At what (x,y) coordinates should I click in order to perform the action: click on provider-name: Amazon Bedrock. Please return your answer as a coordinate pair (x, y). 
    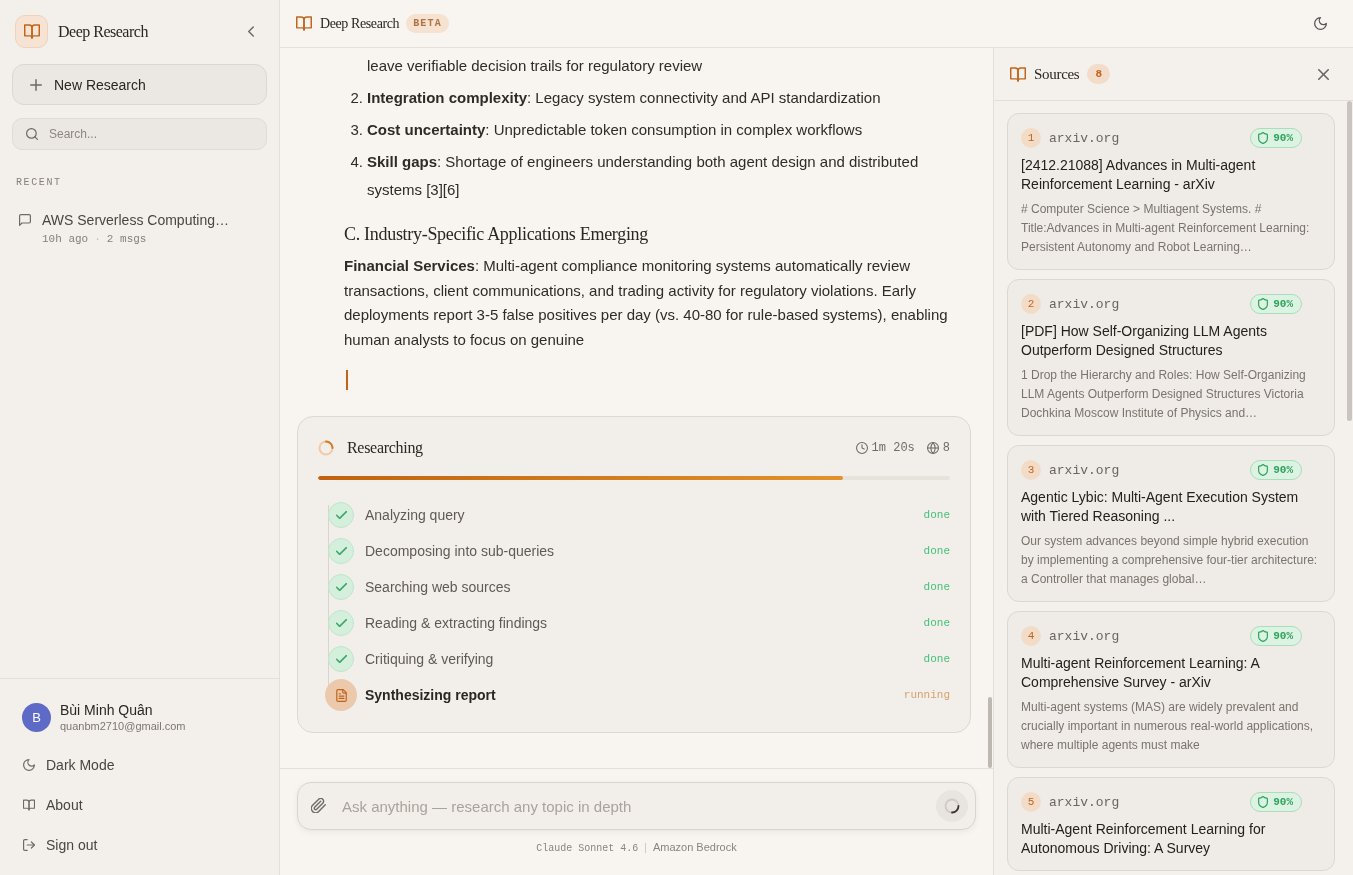
    Looking at the image, I should click on (694, 847).